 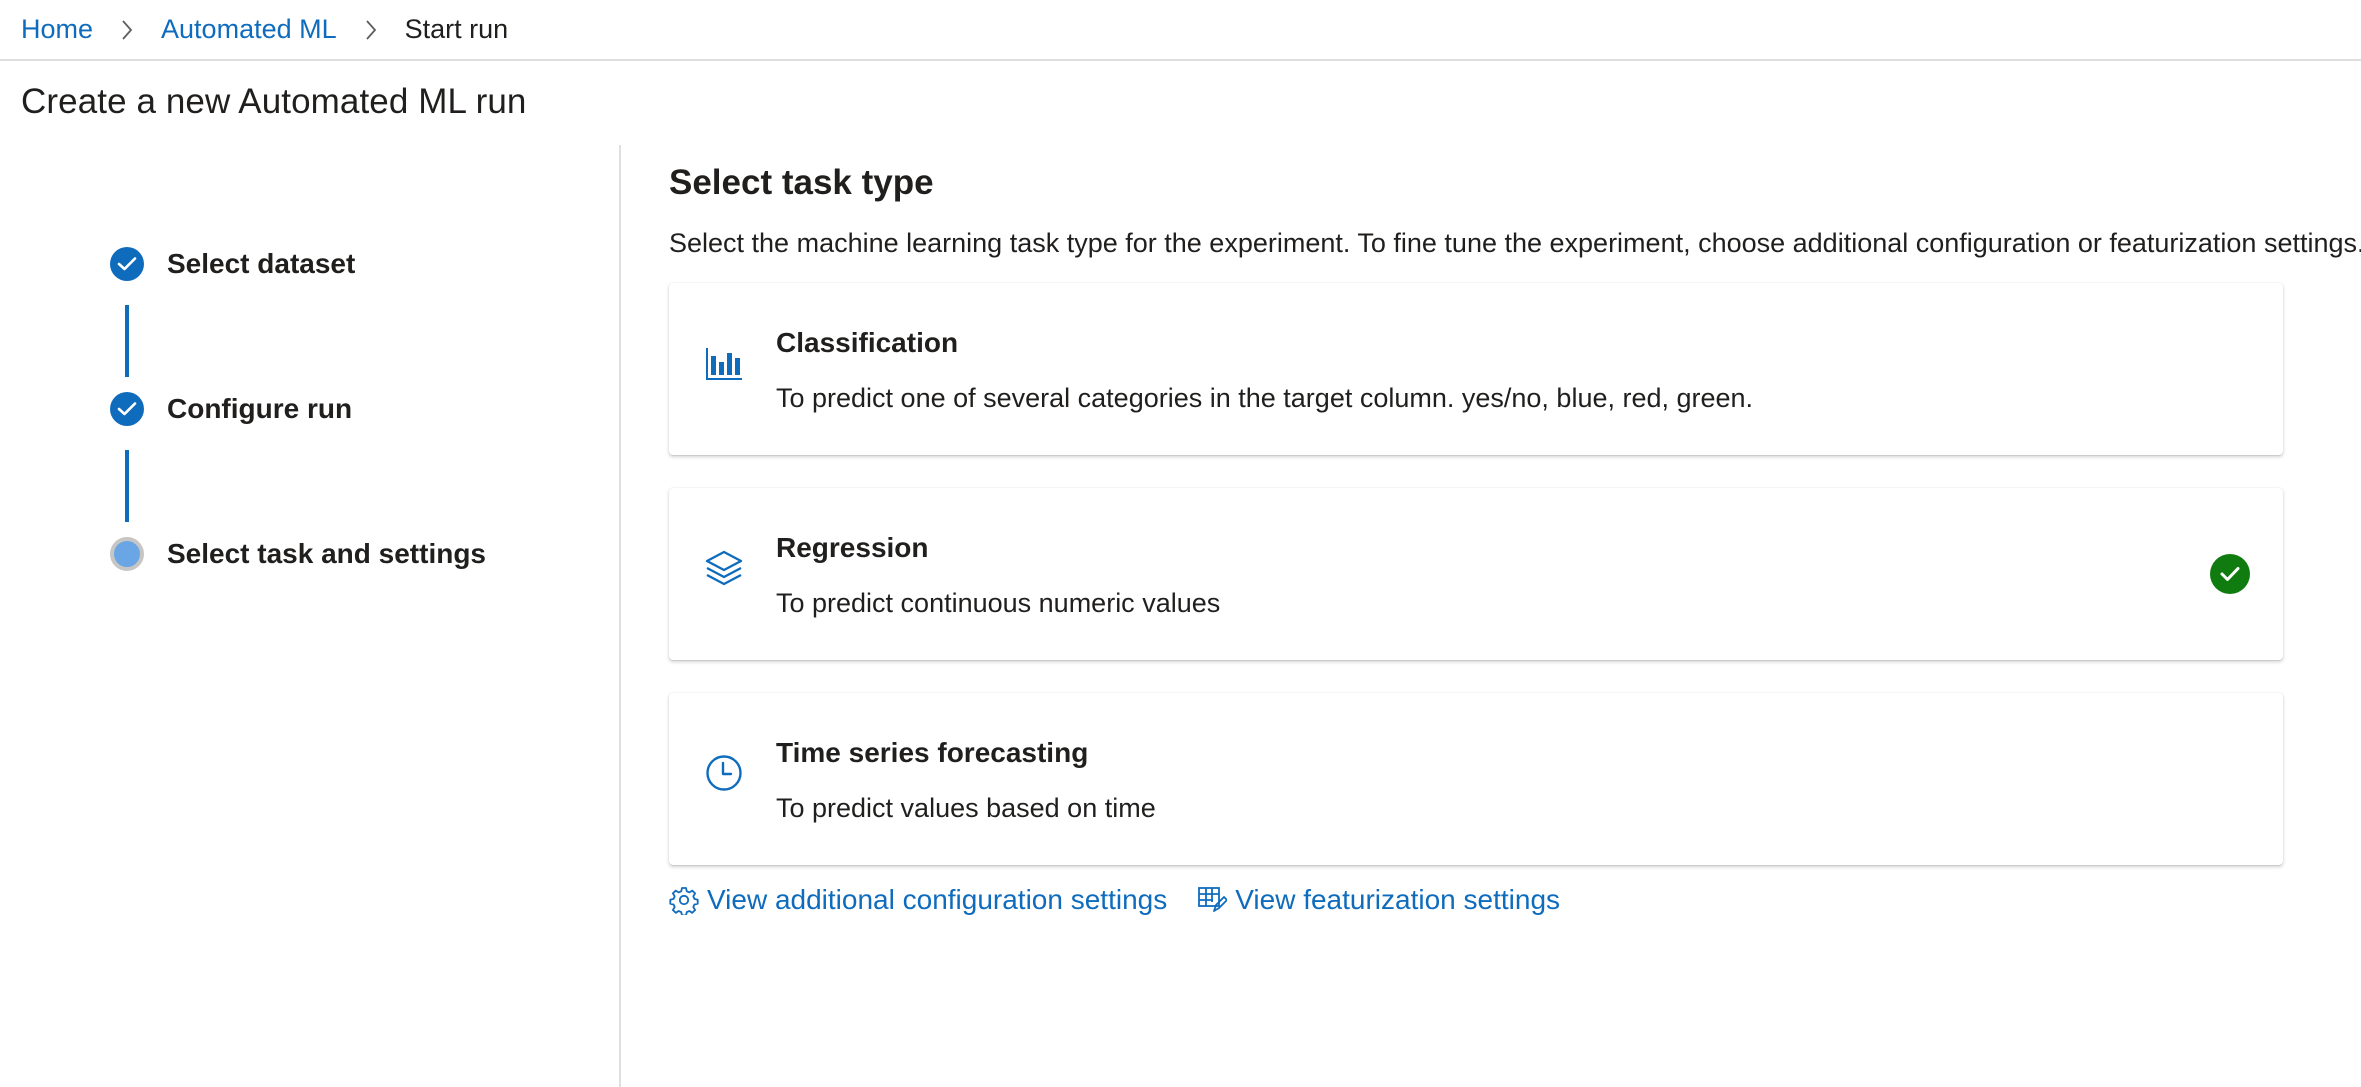 I want to click on step-select-task-and-settings: Select task and settings, so click(x=298, y=554).